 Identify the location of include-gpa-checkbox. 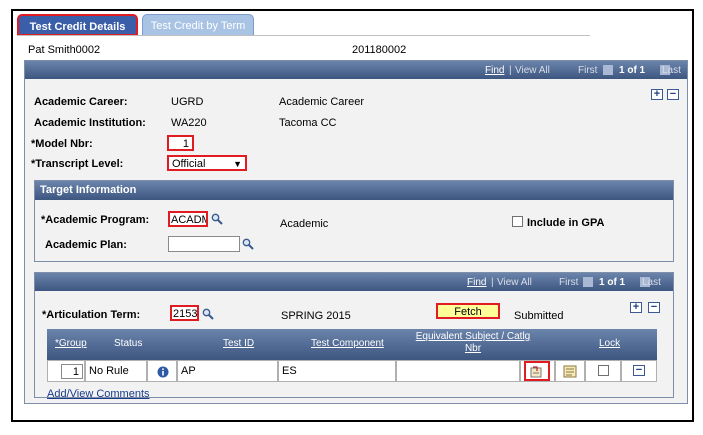
(517, 221).